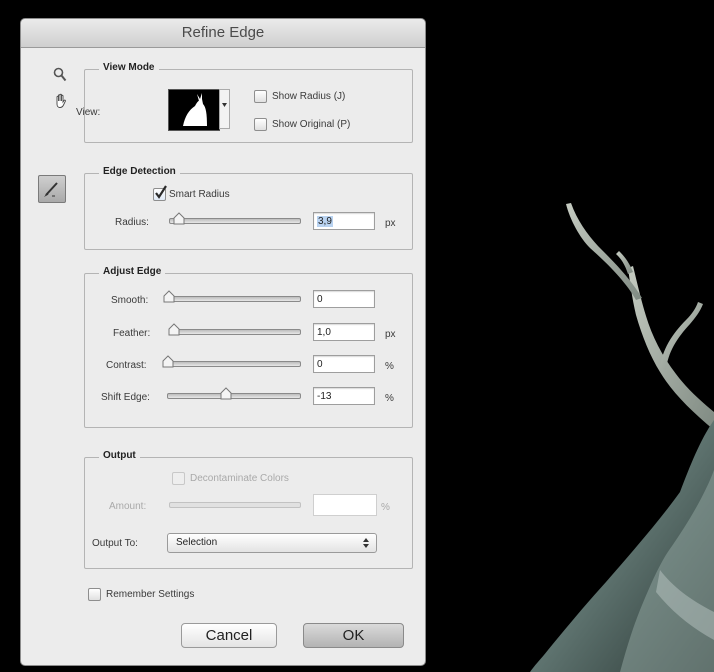 The height and width of the screenshot is (672, 714). What do you see at coordinates (235, 221) in the screenshot?
I see `radius-slider-track` at bounding box center [235, 221].